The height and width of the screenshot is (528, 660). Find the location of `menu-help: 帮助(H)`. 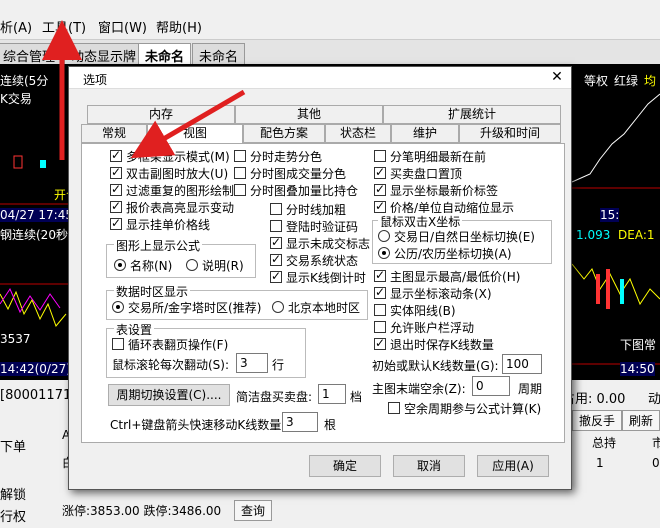

menu-help: 帮助(H) is located at coordinates (179, 26).